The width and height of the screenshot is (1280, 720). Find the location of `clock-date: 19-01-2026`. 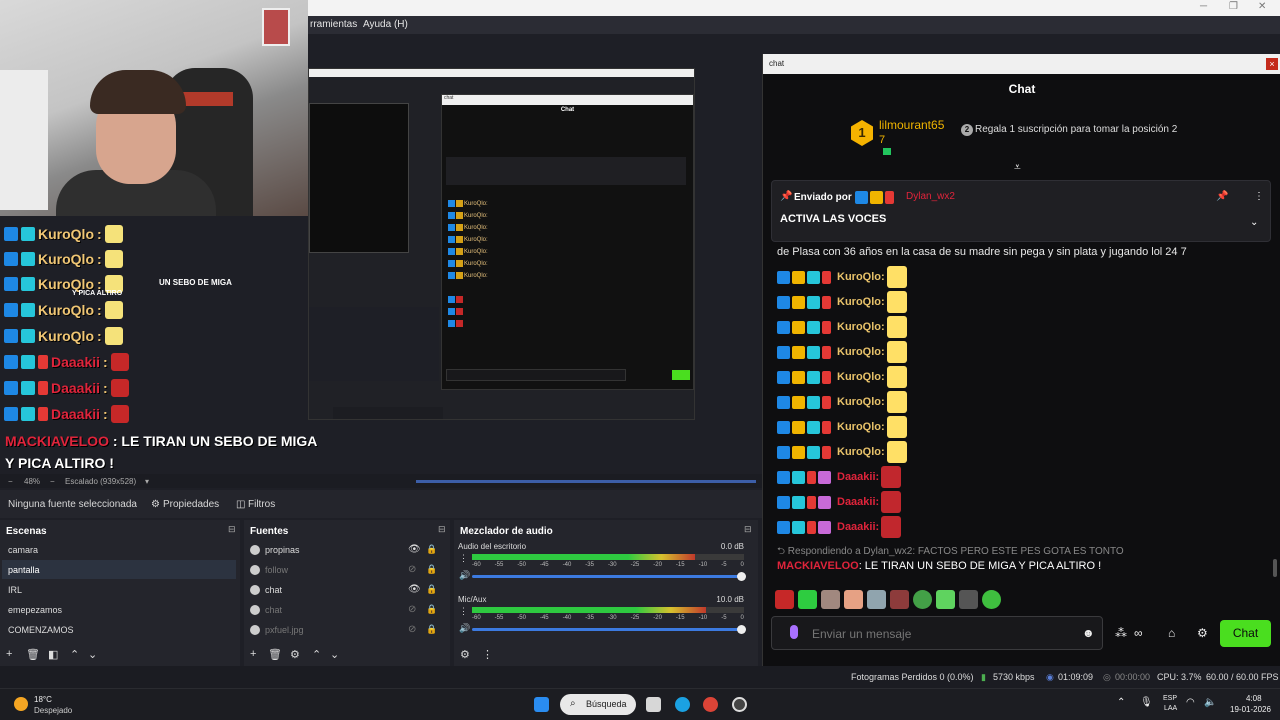

clock-date: 19-01-2026 is located at coordinates (1250, 709).